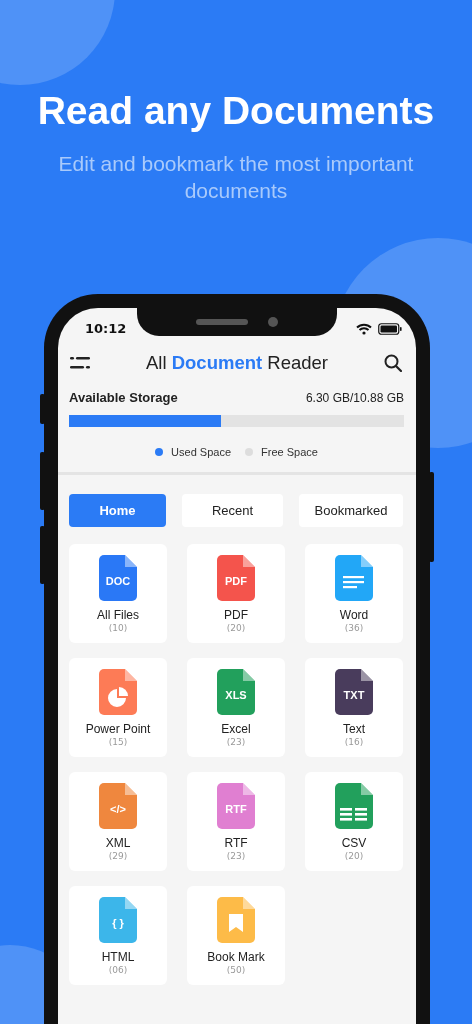 This screenshot has width=472, height=1024. What do you see at coordinates (236, 707) in the screenshot?
I see `category-card: XLS Excel (23)` at bounding box center [236, 707].